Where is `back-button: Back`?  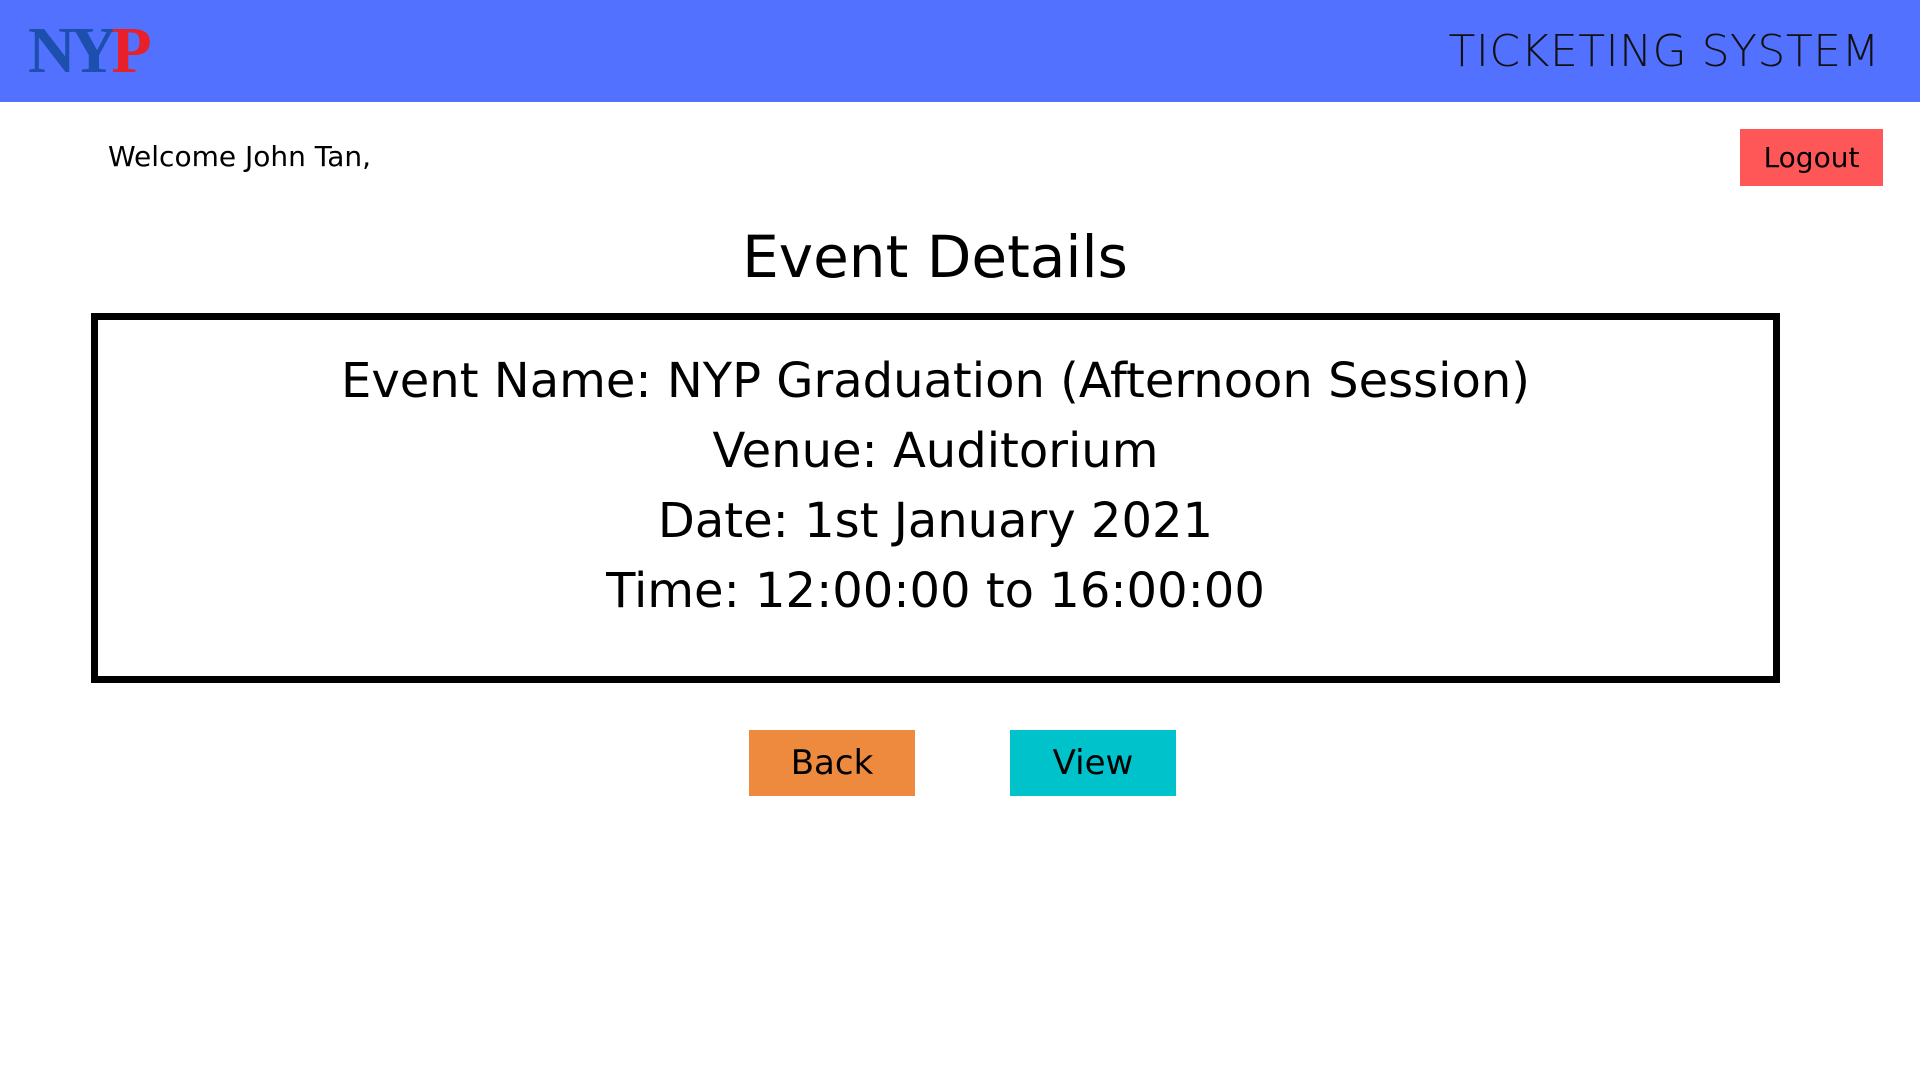
back-button: Back is located at coordinates (832, 763).